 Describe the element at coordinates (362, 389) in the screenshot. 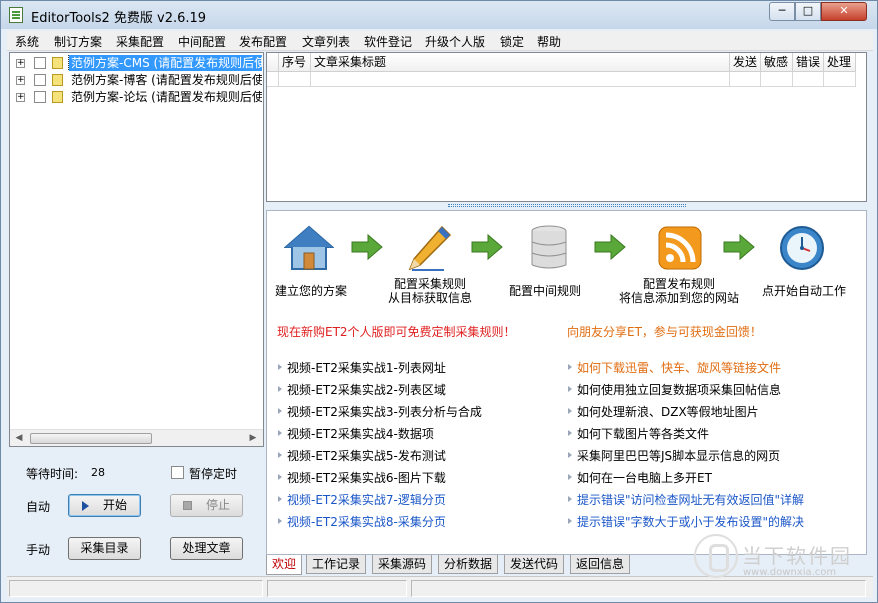

I see `tutorial-link: 视频-ET2采集实战2-列表区域` at that location.